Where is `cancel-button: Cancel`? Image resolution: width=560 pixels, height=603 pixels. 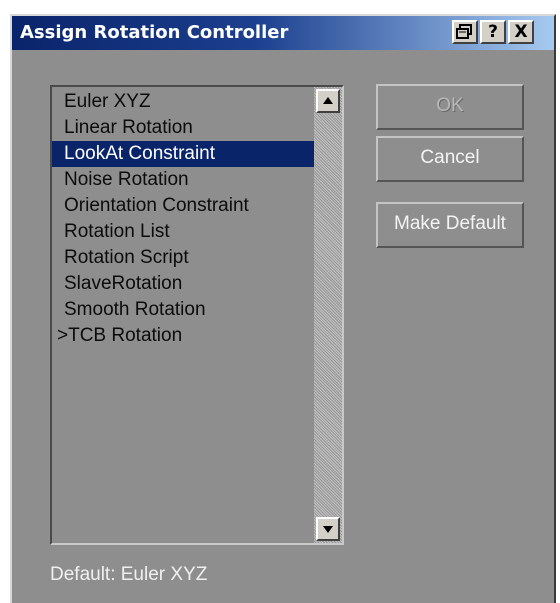
cancel-button: Cancel is located at coordinates (450, 159).